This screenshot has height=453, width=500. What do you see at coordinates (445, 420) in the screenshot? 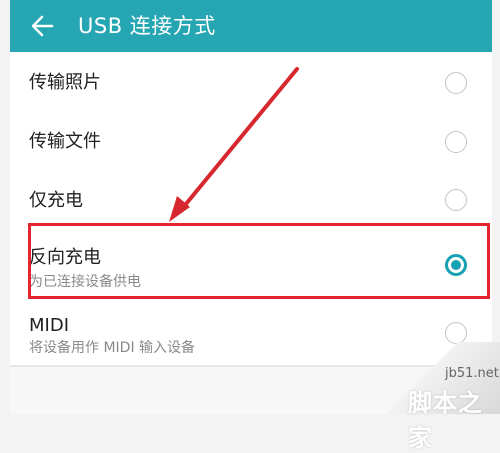
I see `watermark-brand: 脚本之家` at bounding box center [445, 420].